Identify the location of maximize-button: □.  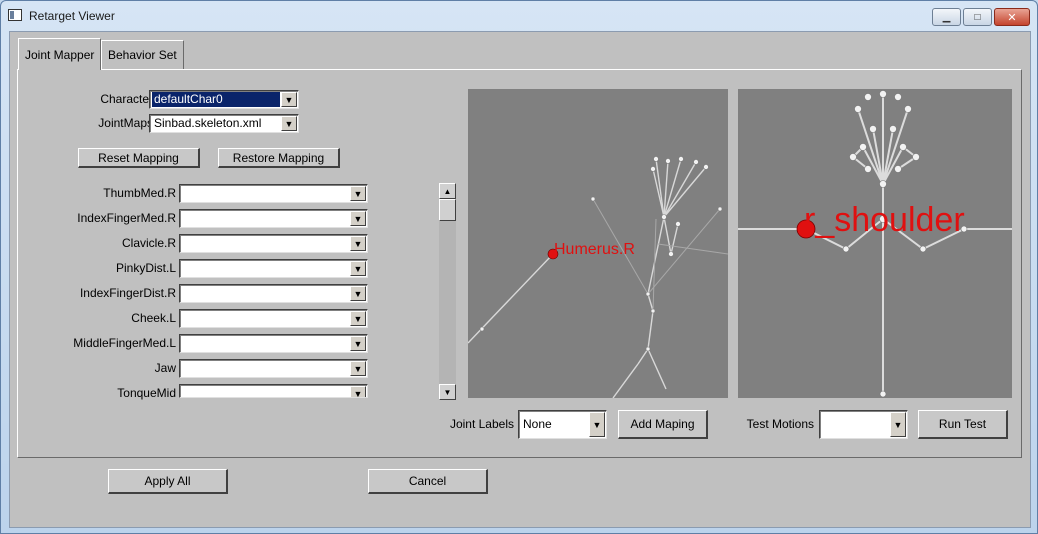
(977, 17).